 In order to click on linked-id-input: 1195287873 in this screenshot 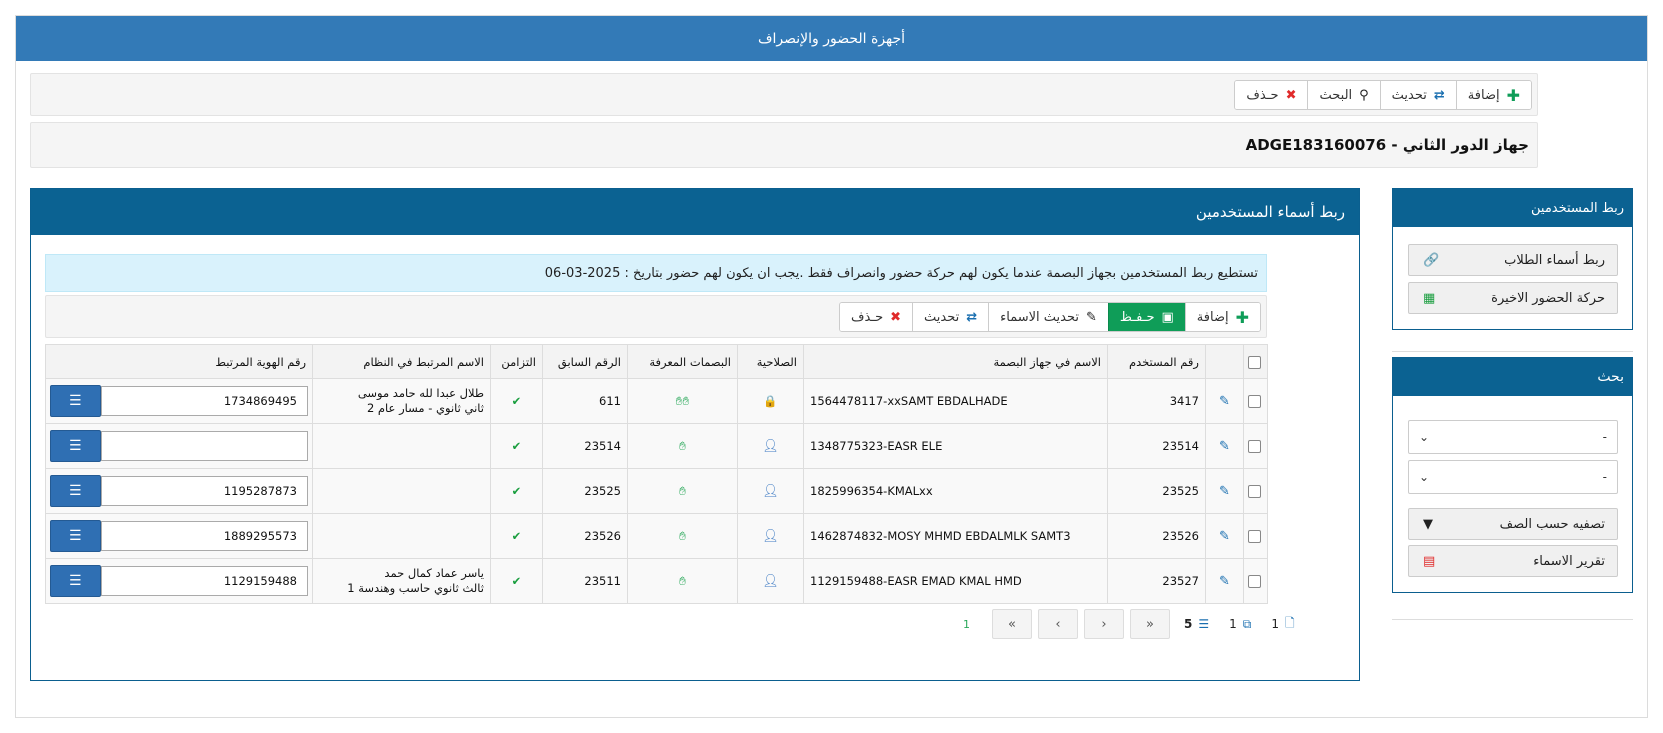, I will do `click(204, 491)`.